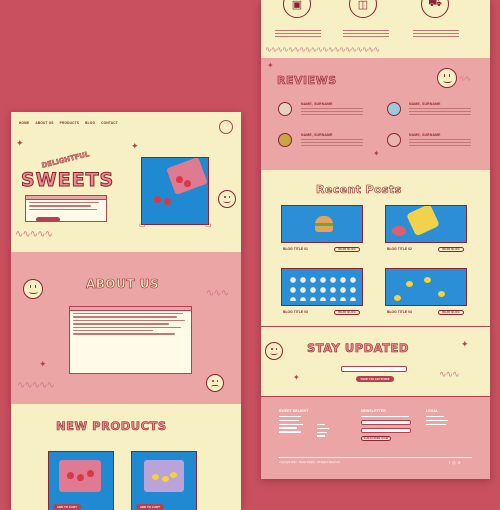 The image size is (500, 510). I want to click on blog-title: BLOG TITLE 01, so click(295, 249).